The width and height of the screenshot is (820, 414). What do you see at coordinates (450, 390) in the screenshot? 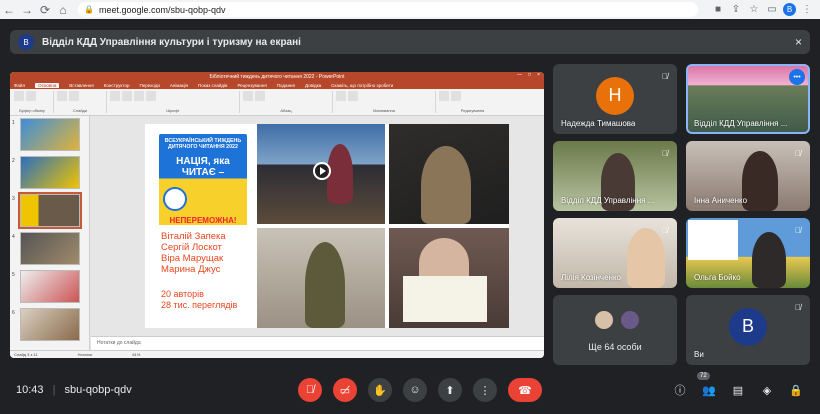
I see `present-screen-button: ⬆` at bounding box center [450, 390].